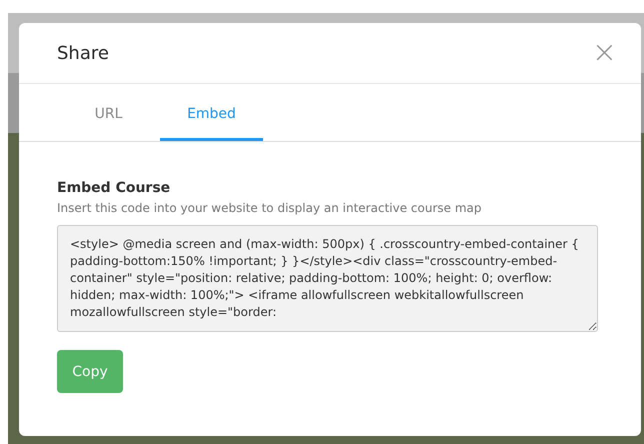 This screenshot has height=444, width=644. What do you see at coordinates (269, 208) in the screenshot?
I see `section-description: Insert this code into your website to display an interactive course map` at bounding box center [269, 208].